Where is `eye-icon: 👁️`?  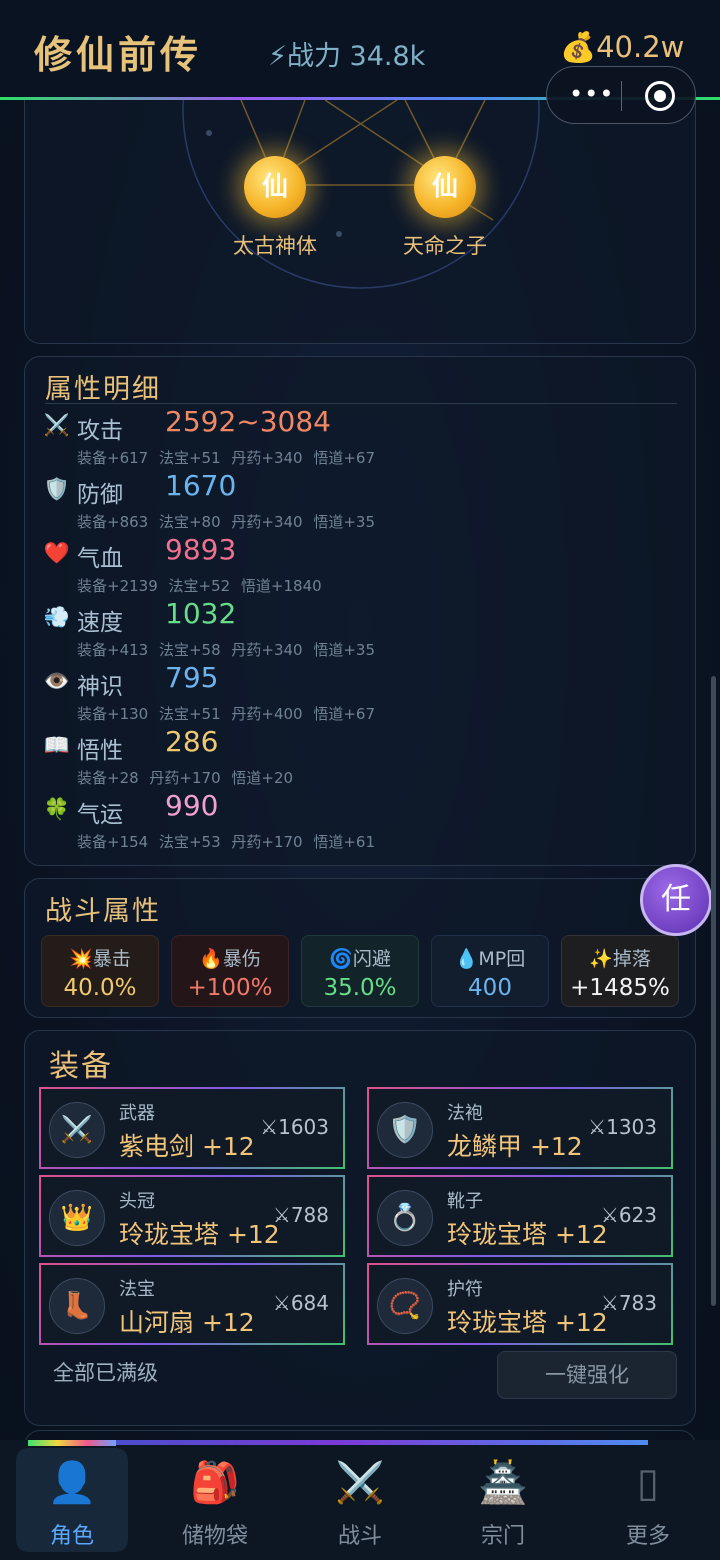 eye-icon: 👁️ is located at coordinates (57, 681).